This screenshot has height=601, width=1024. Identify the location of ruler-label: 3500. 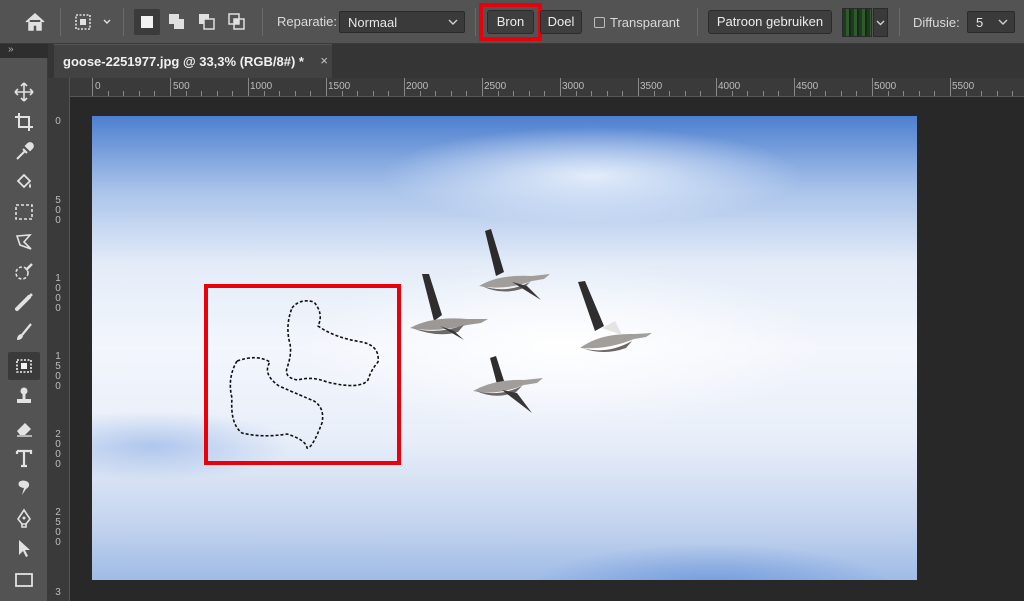
(651, 86).